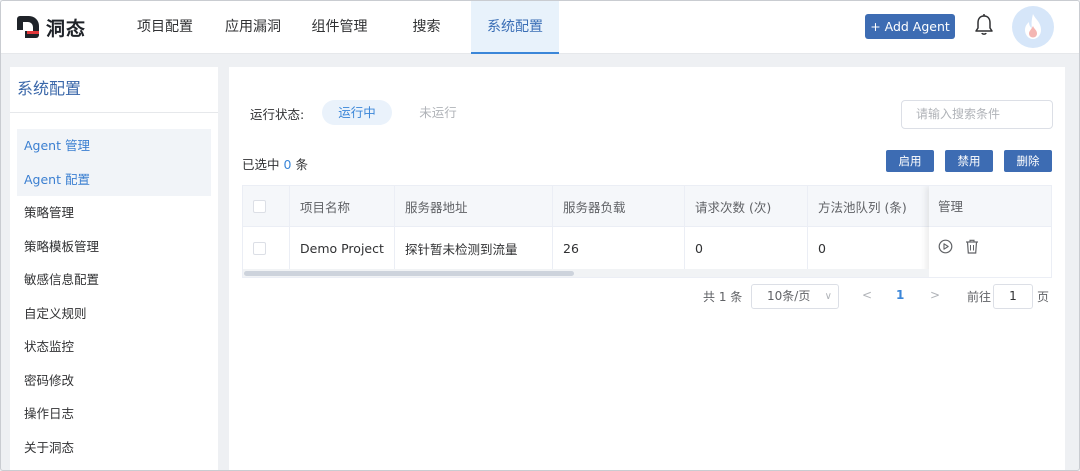 This screenshot has height=471, width=1080. I want to click on nav-item-search: 搜索, so click(426, 27).